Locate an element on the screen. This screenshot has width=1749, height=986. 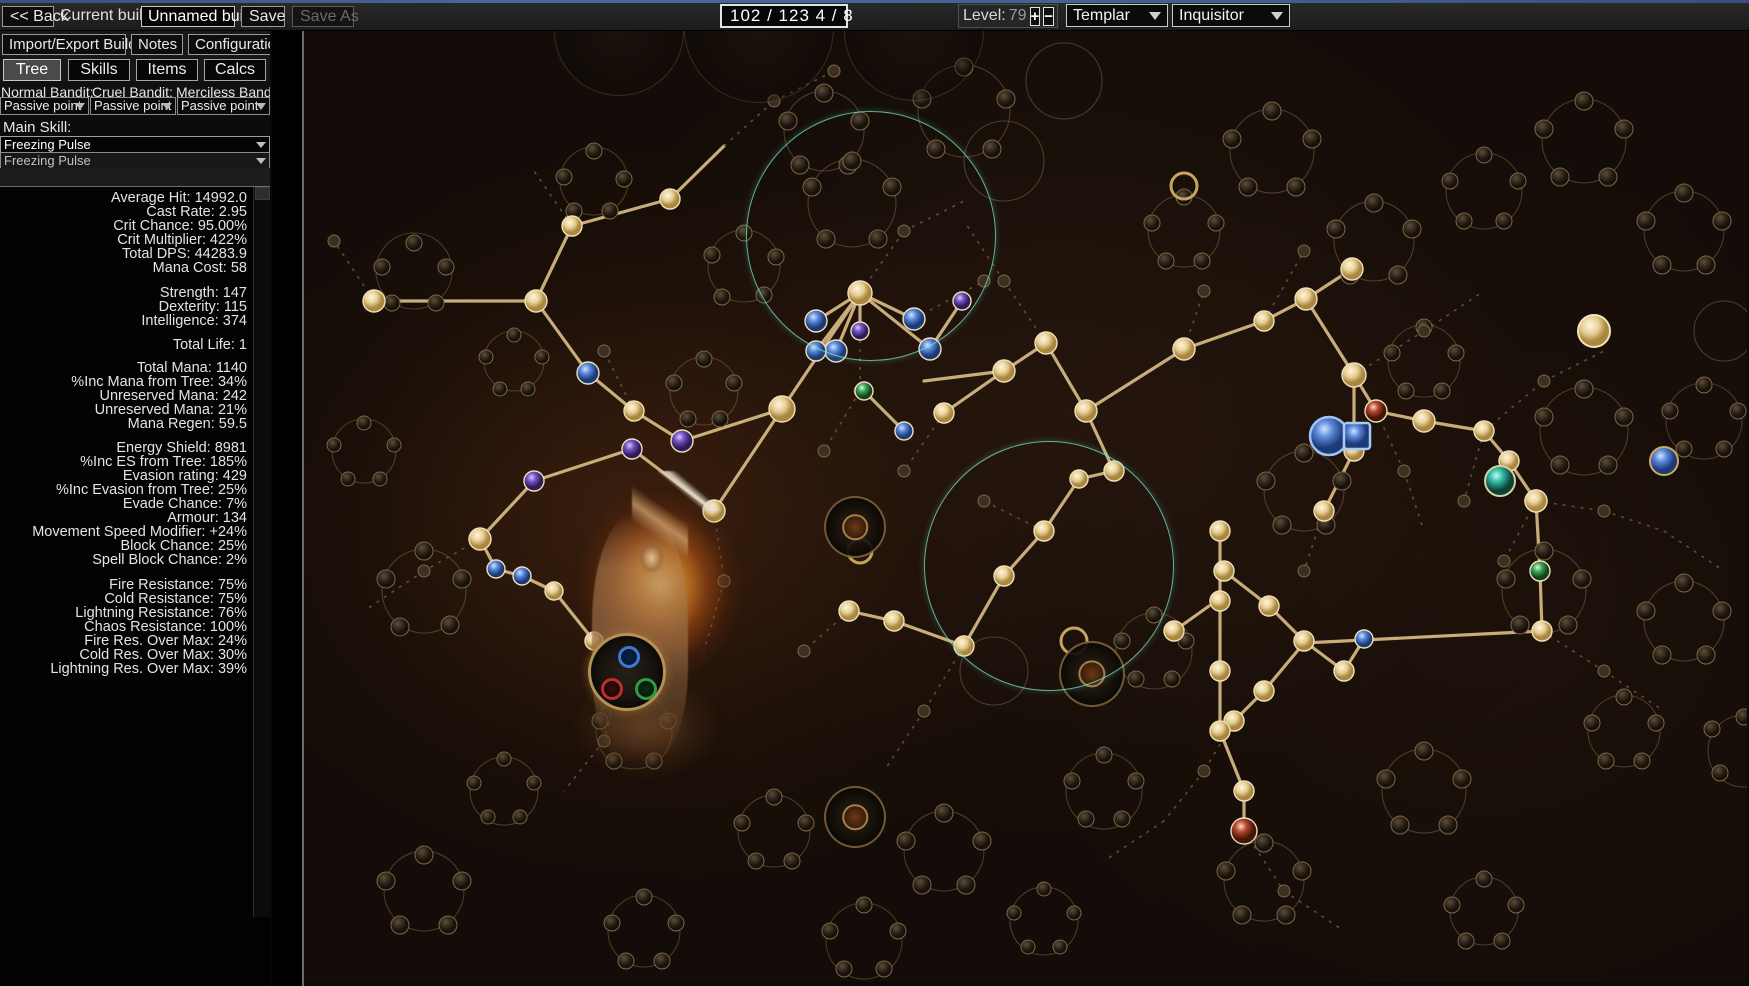
normal-bandit-value: Passive point is located at coordinates (43, 105).